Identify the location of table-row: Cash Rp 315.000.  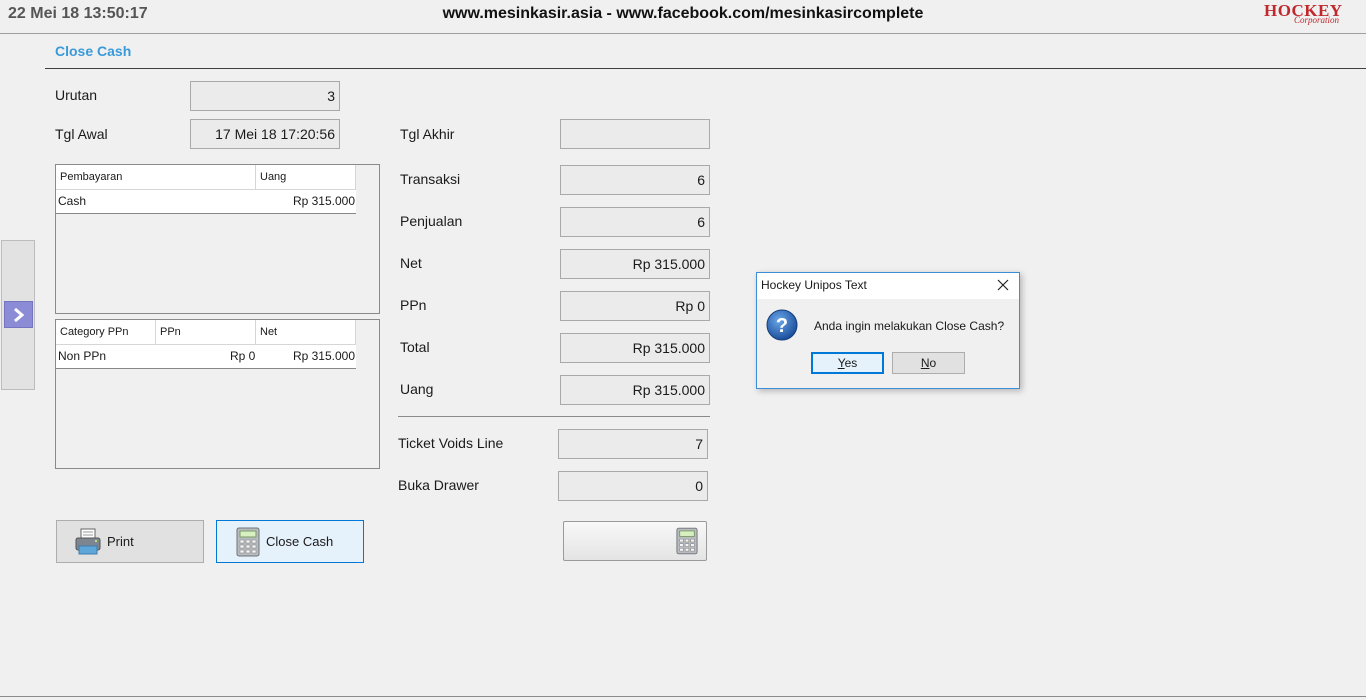
(206, 202).